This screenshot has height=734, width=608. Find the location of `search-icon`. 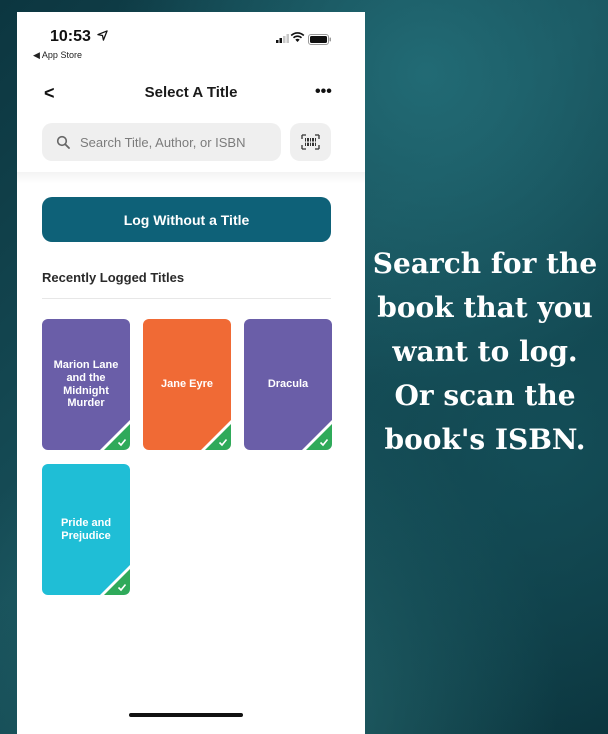

search-icon is located at coordinates (63, 142).